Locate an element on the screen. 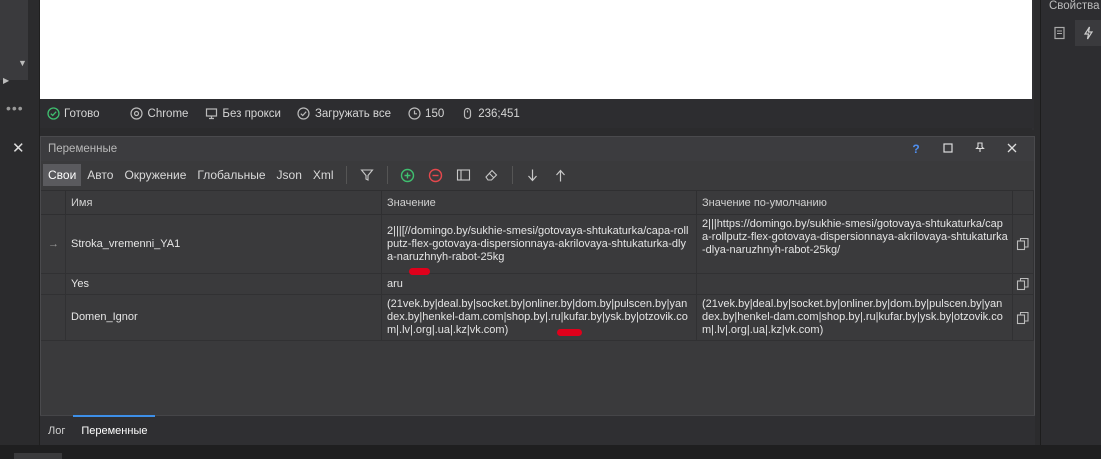  lightning-icon is located at coordinates (1088, 33).